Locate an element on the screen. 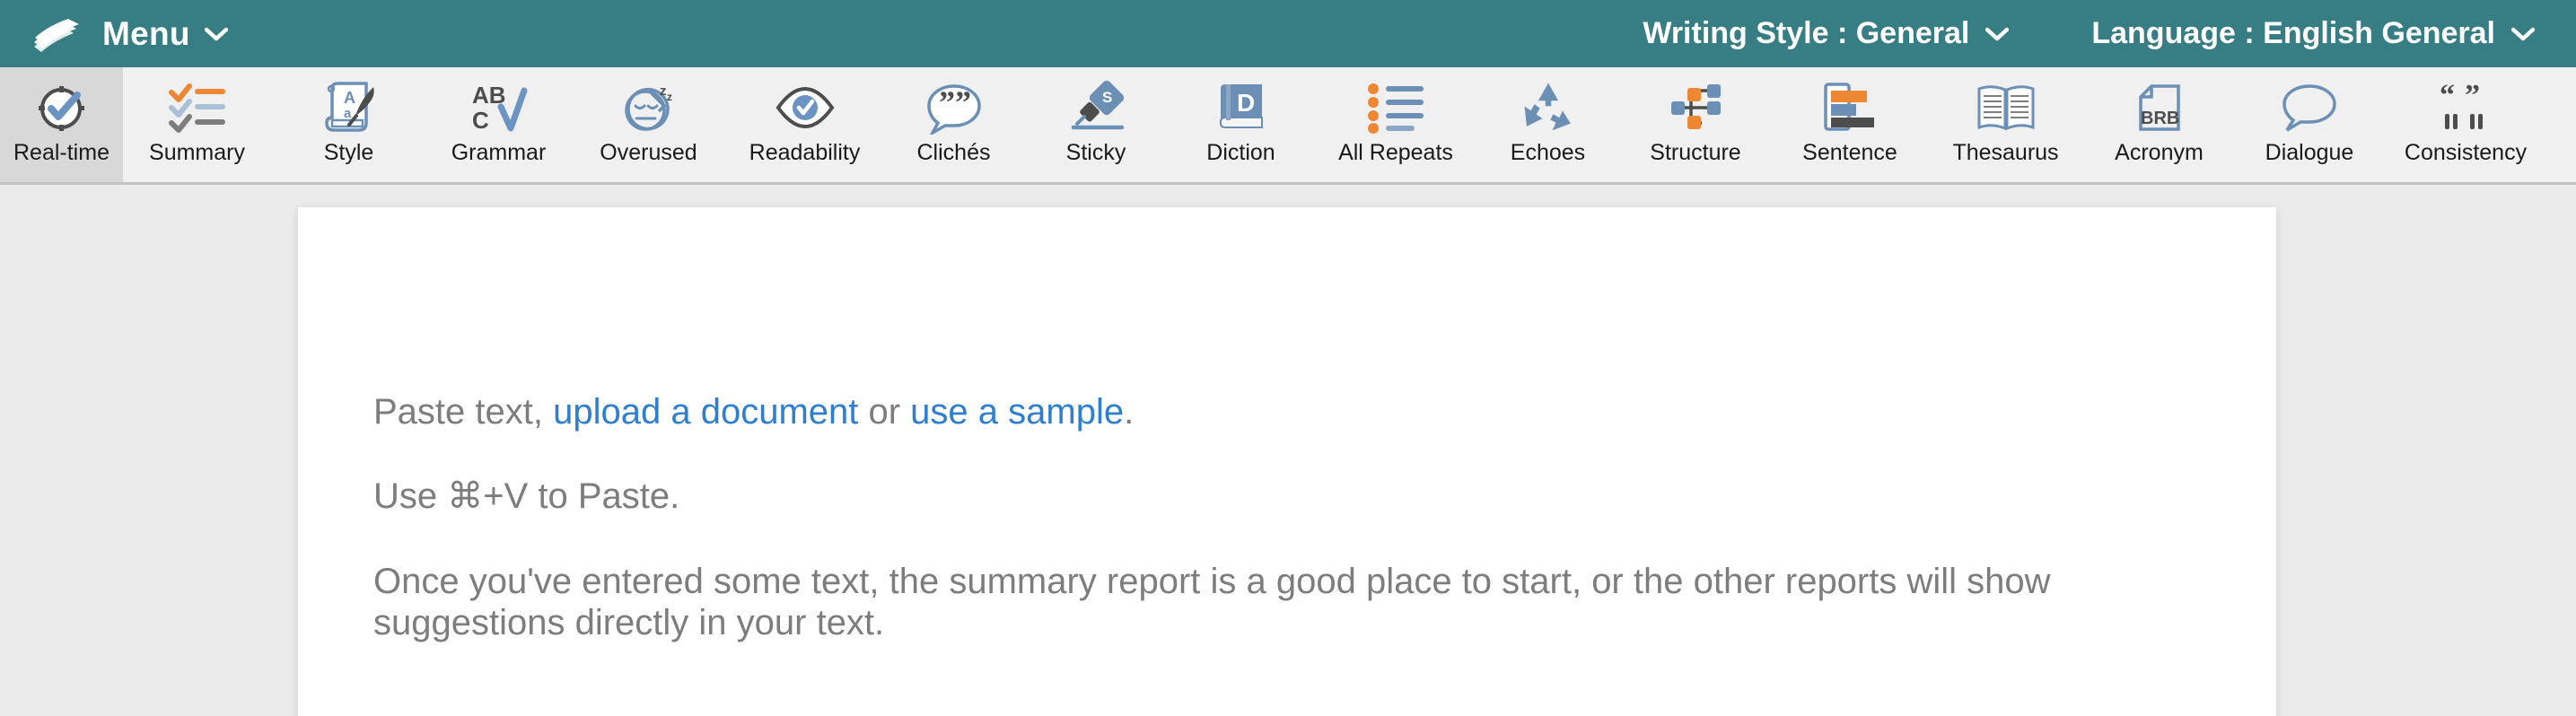  tool-consistency: “ ” Consistency is located at coordinates (2465, 124).